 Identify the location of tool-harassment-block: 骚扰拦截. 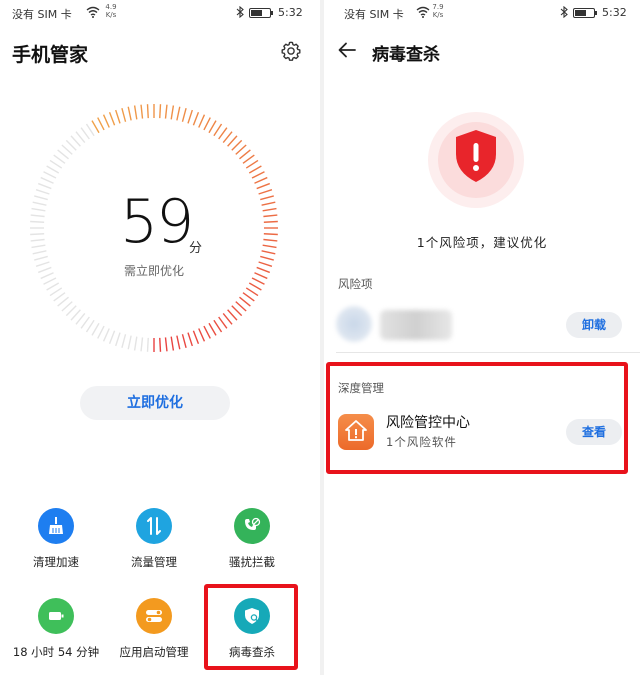
(252, 539).